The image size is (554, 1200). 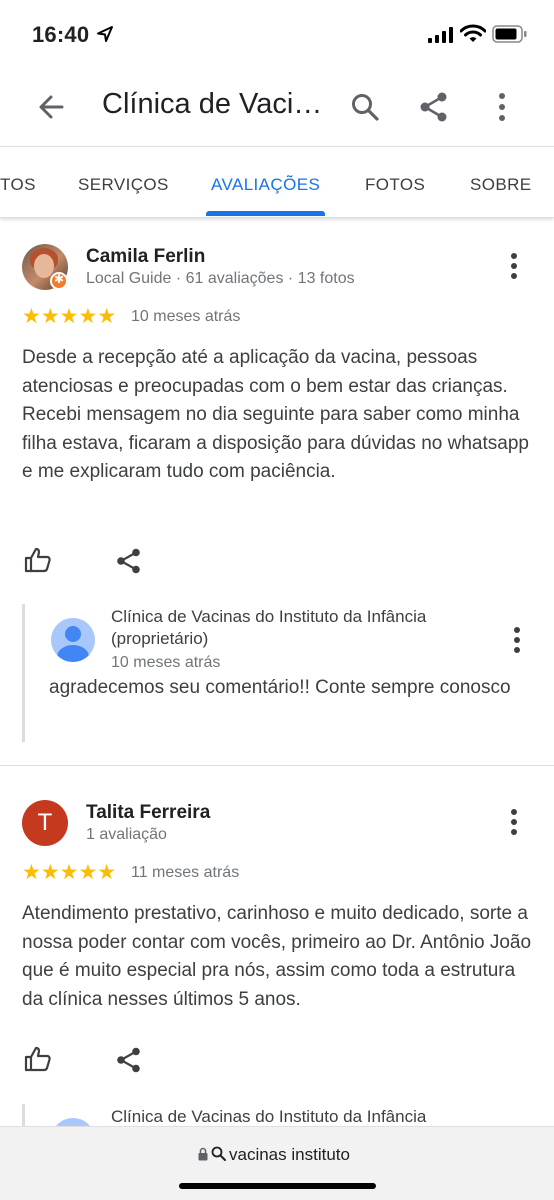 What do you see at coordinates (220, 278) in the screenshot?
I see `reviewer-meta: Local Guide · 61 avaliações · 13 fotos` at bounding box center [220, 278].